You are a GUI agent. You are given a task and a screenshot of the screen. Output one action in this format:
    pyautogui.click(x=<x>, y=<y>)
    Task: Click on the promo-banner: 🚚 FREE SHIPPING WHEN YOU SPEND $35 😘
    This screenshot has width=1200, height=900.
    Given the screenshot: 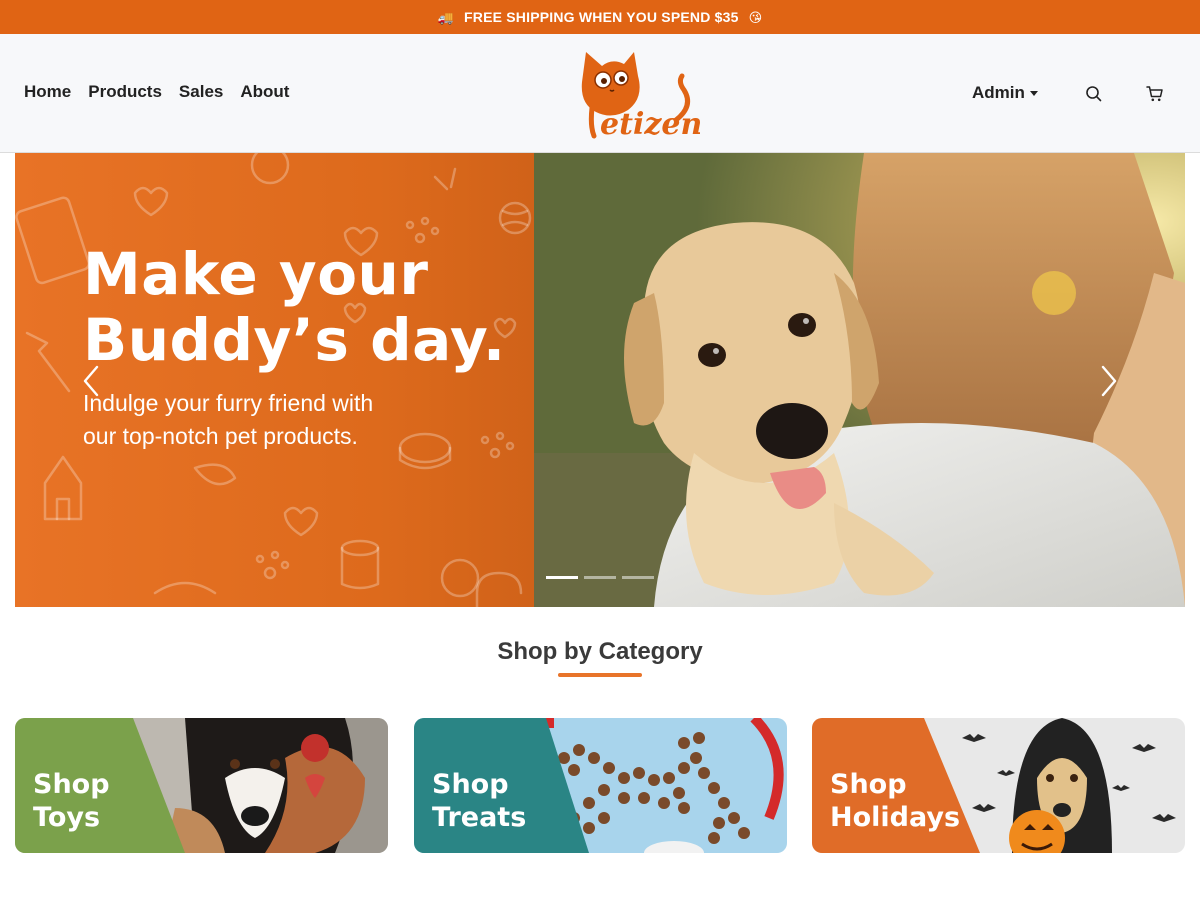 What is the action you would take?
    pyautogui.click(x=600, y=17)
    